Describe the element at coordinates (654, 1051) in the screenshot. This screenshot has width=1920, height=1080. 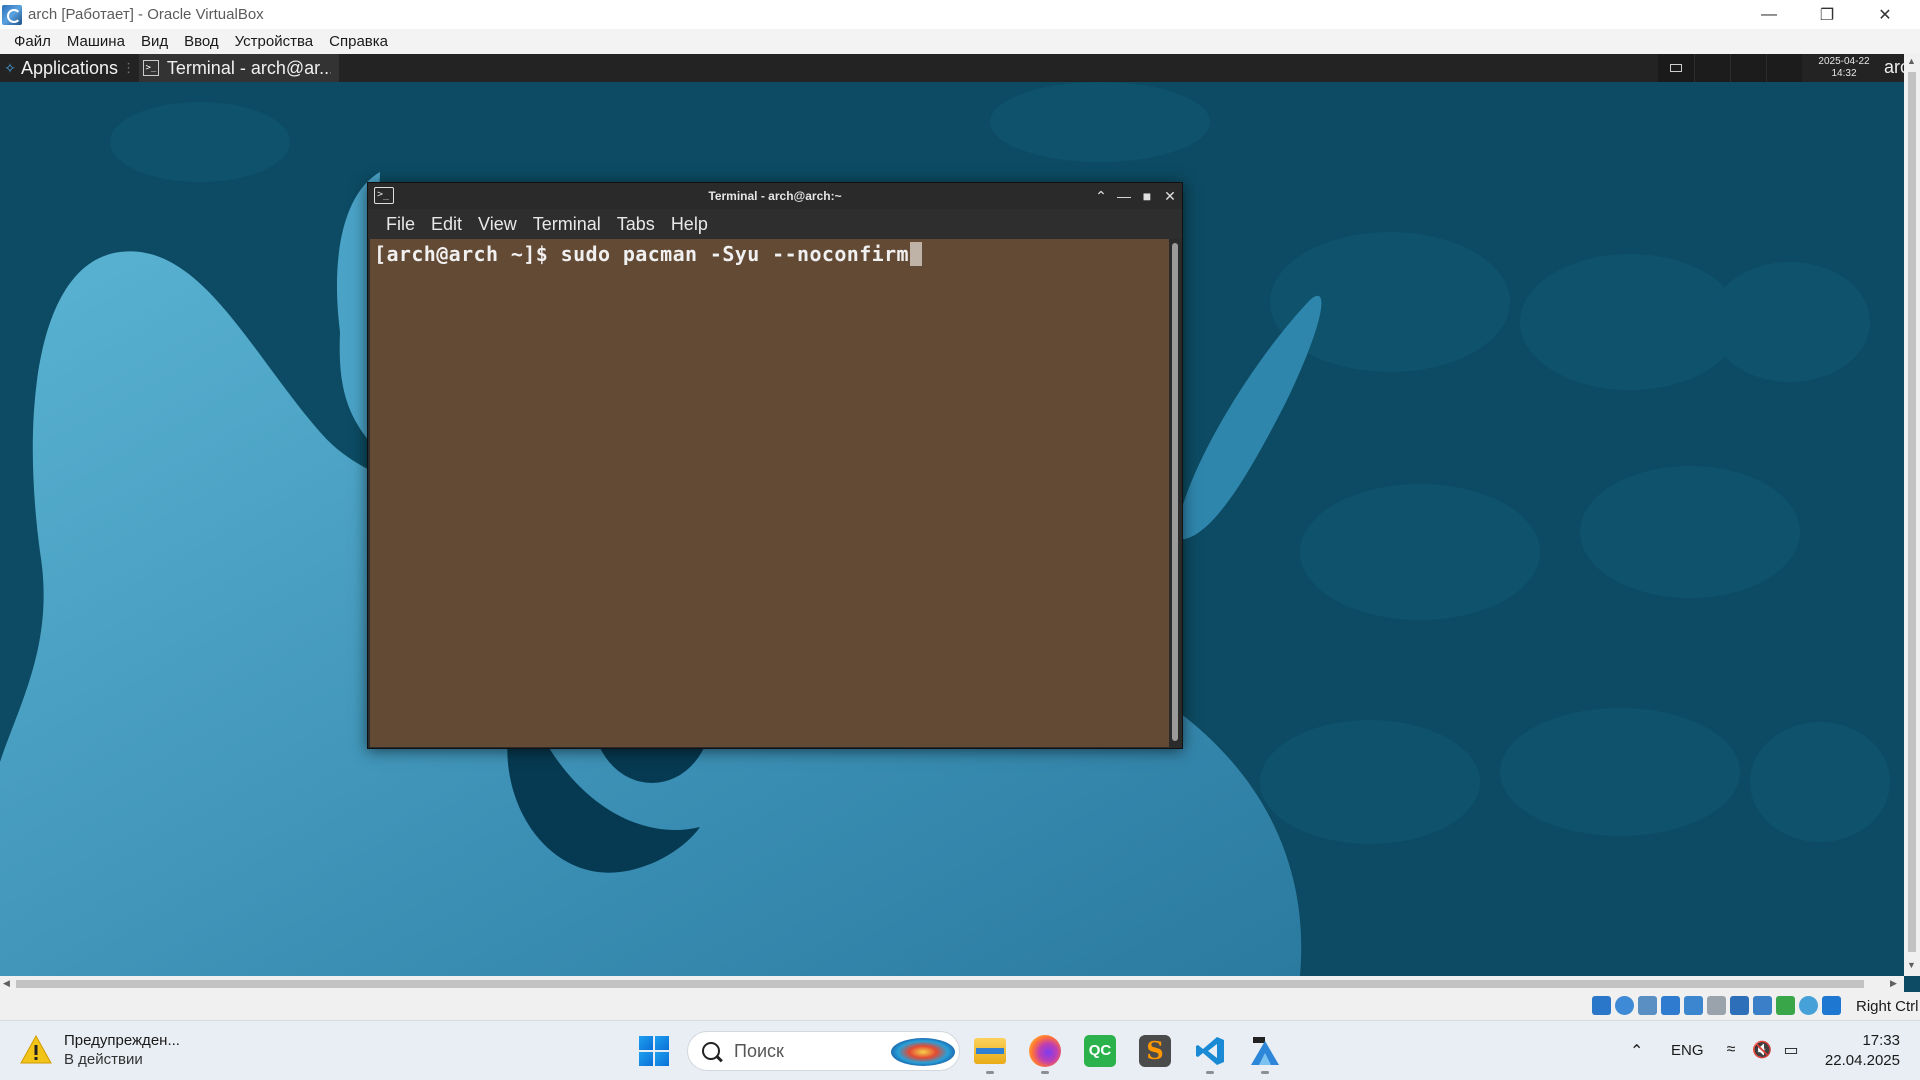
I see `windows-start-button` at that location.